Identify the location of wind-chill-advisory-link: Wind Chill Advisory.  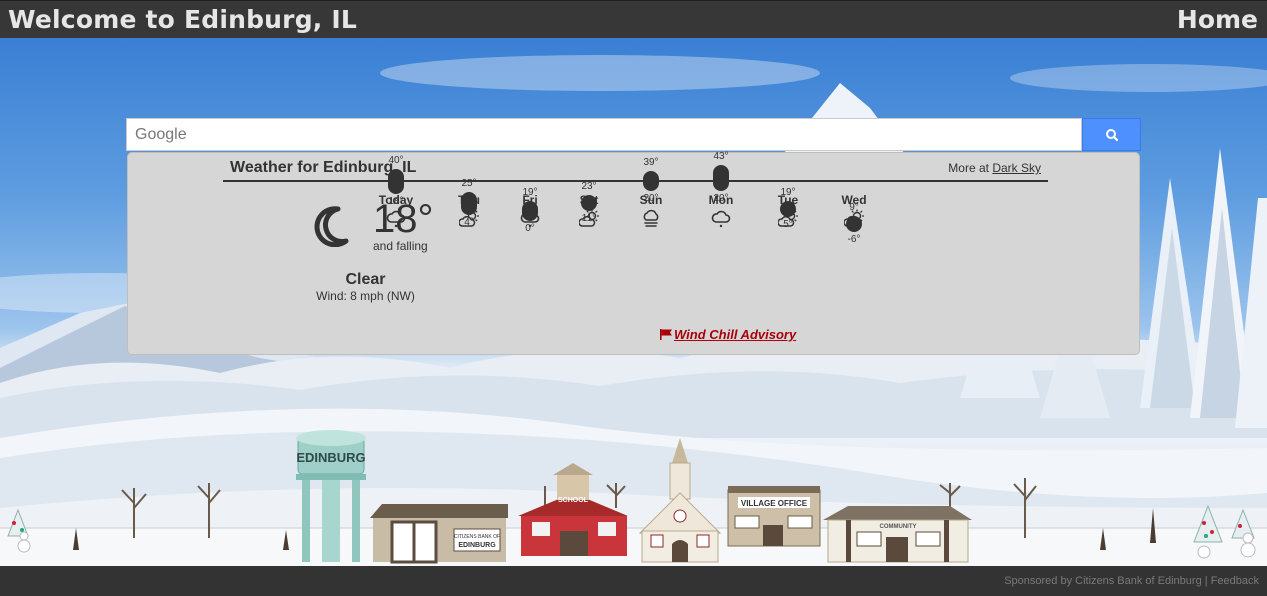
(728, 334).